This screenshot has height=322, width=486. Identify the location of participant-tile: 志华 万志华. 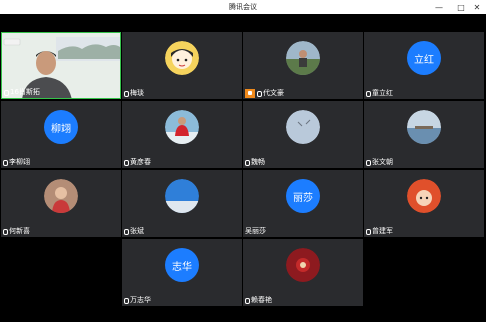
(182, 272).